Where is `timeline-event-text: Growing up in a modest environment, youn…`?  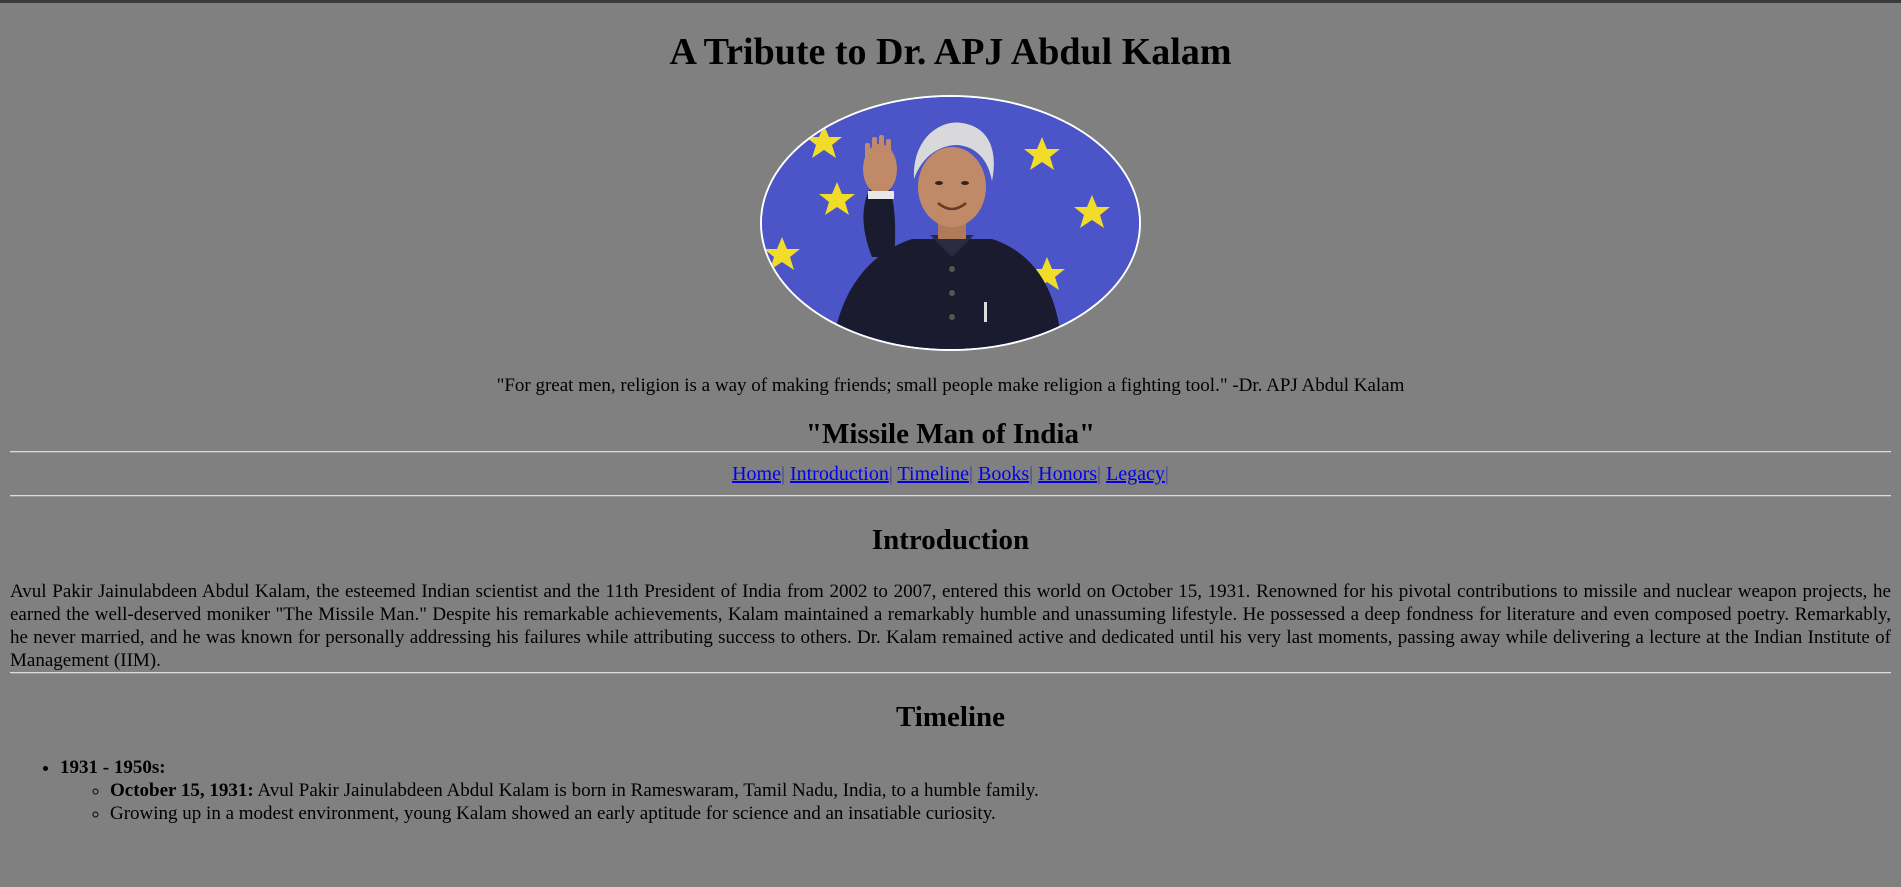 timeline-event-text: Growing up in a modest environment, youn… is located at coordinates (553, 814).